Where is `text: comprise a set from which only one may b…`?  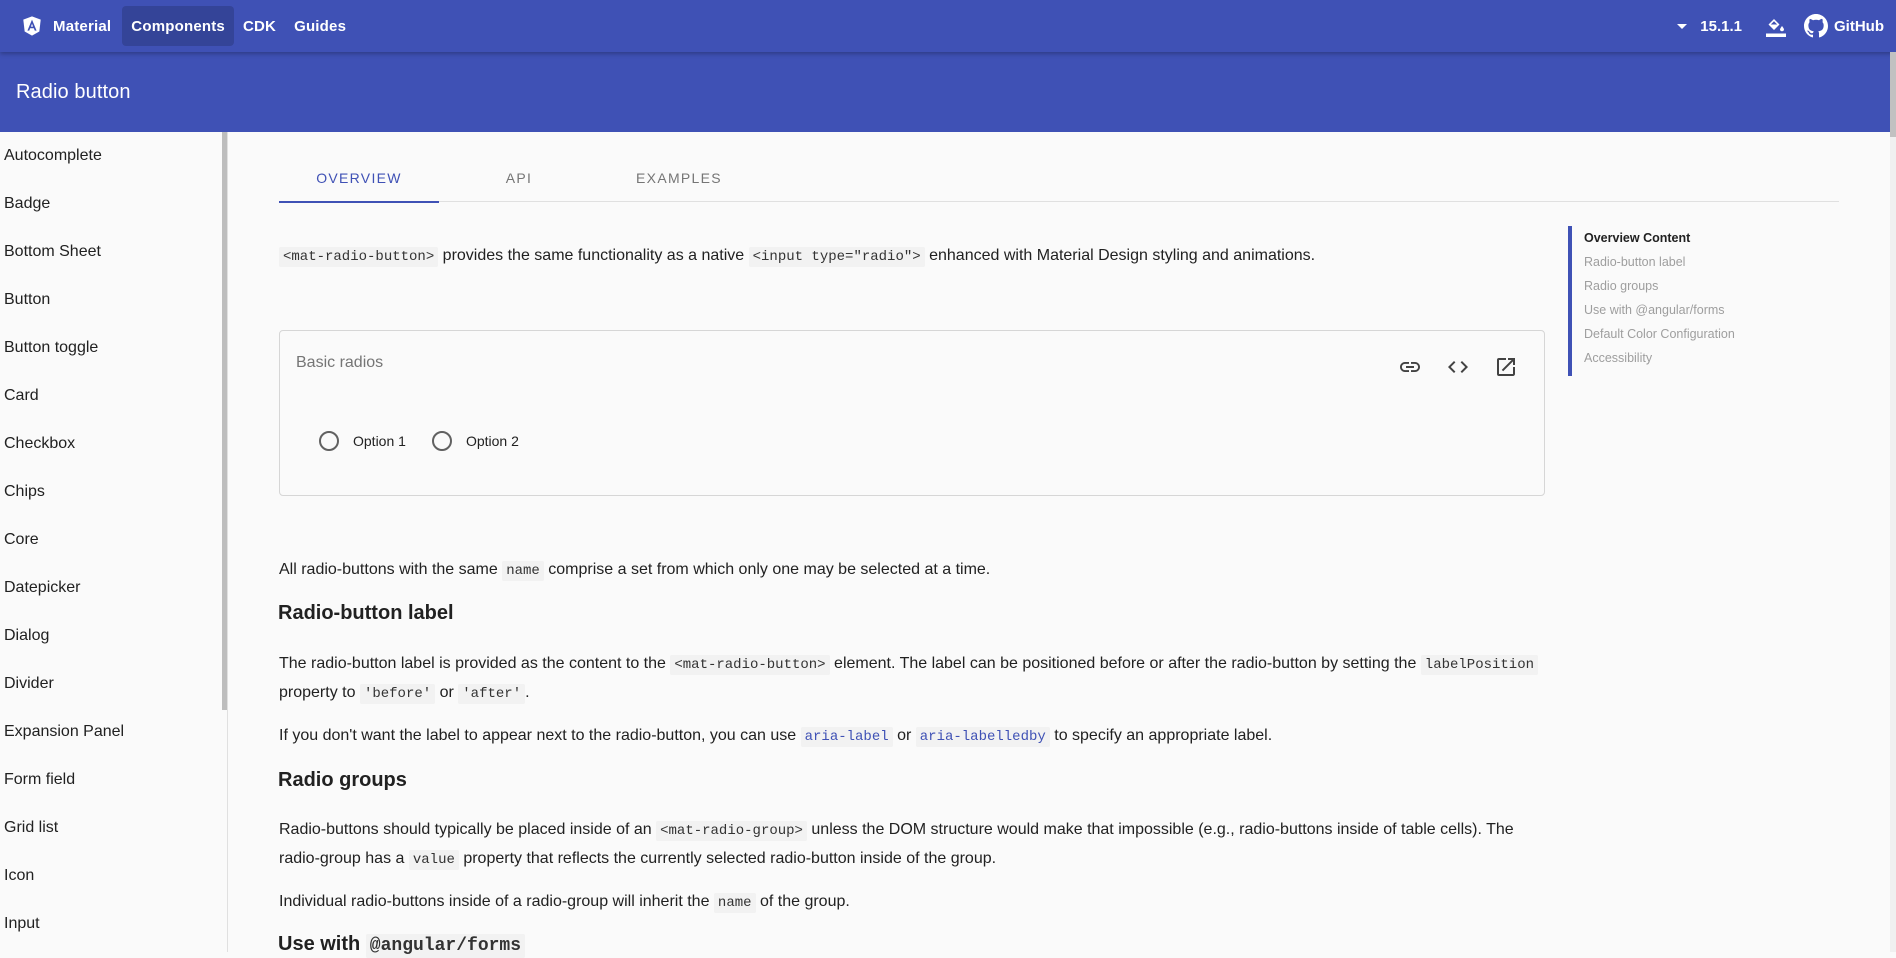 text: comprise a set from which only one may b… is located at coordinates (767, 569).